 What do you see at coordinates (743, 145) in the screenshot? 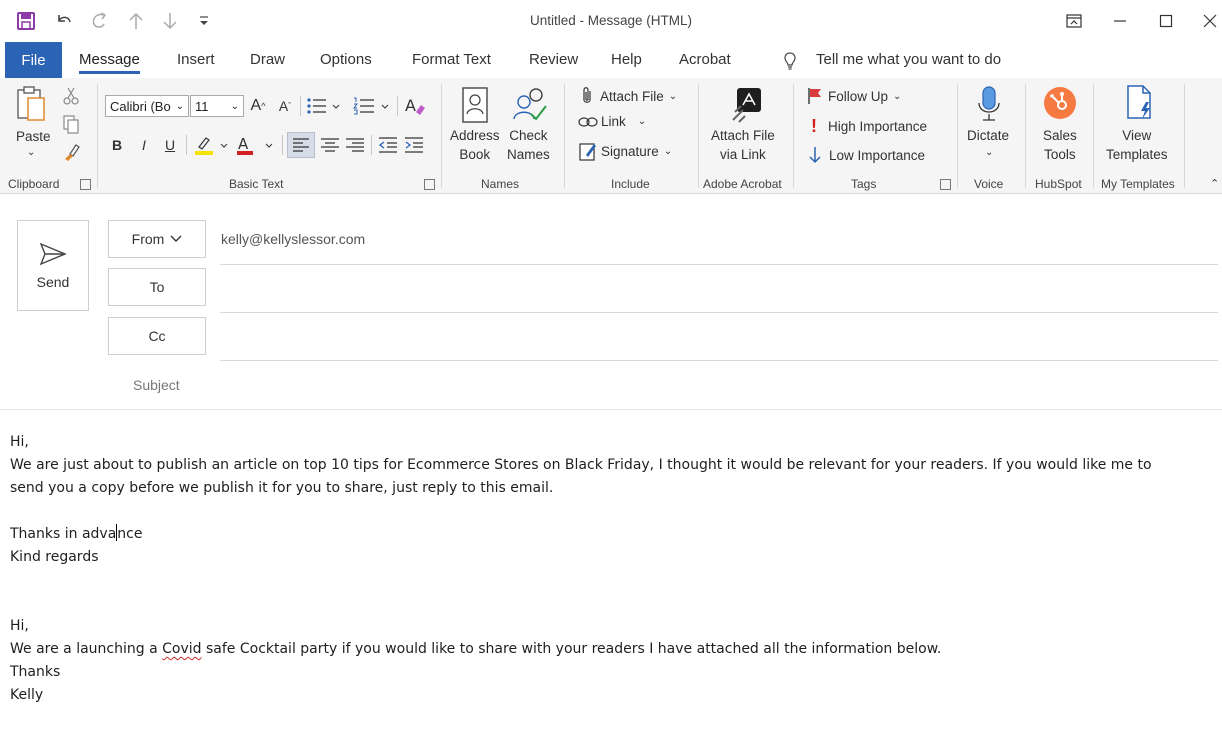
I see `attach-via-link-button: Attach File via Link` at bounding box center [743, 145].